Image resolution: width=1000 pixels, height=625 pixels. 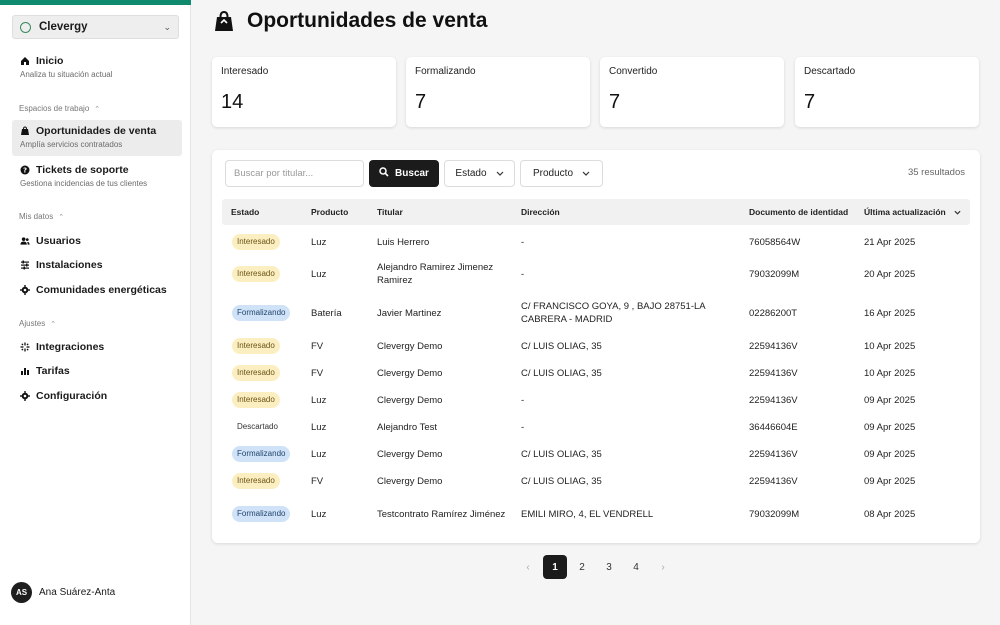 What do you see at coordinates (97, 371) in the screenshot?
I see `sidebar-item-tarifas: Tarifas` at bounding box center [97, 371].